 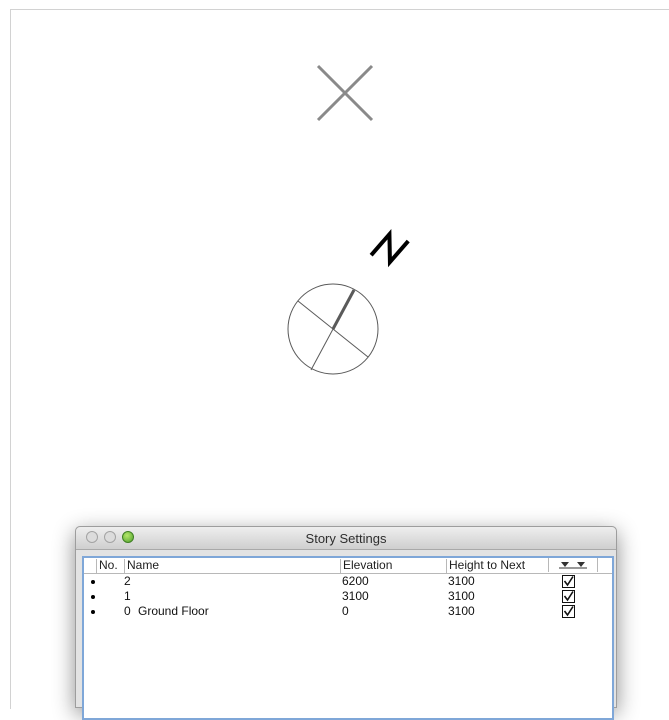 What do you see at coordinates (127, 581) in the screenshot?
I see `story-number: 2` at bounding box center [127, 581].